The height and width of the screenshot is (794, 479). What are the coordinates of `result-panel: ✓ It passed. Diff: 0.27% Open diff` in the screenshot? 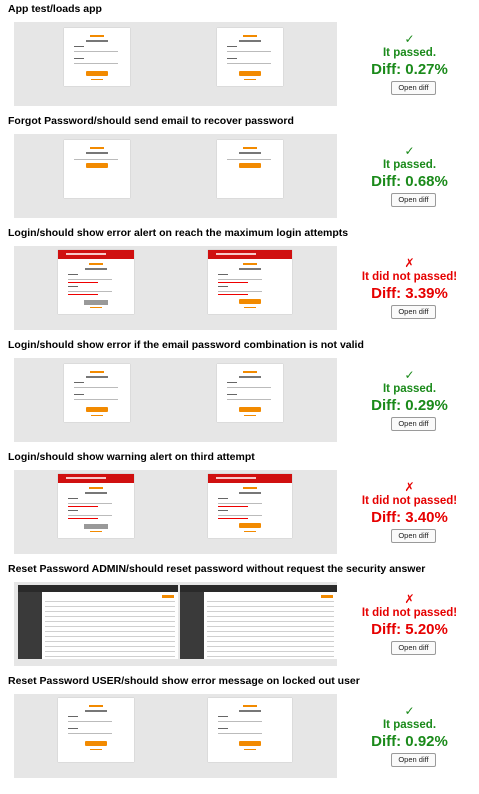 It's located at (409, 64).